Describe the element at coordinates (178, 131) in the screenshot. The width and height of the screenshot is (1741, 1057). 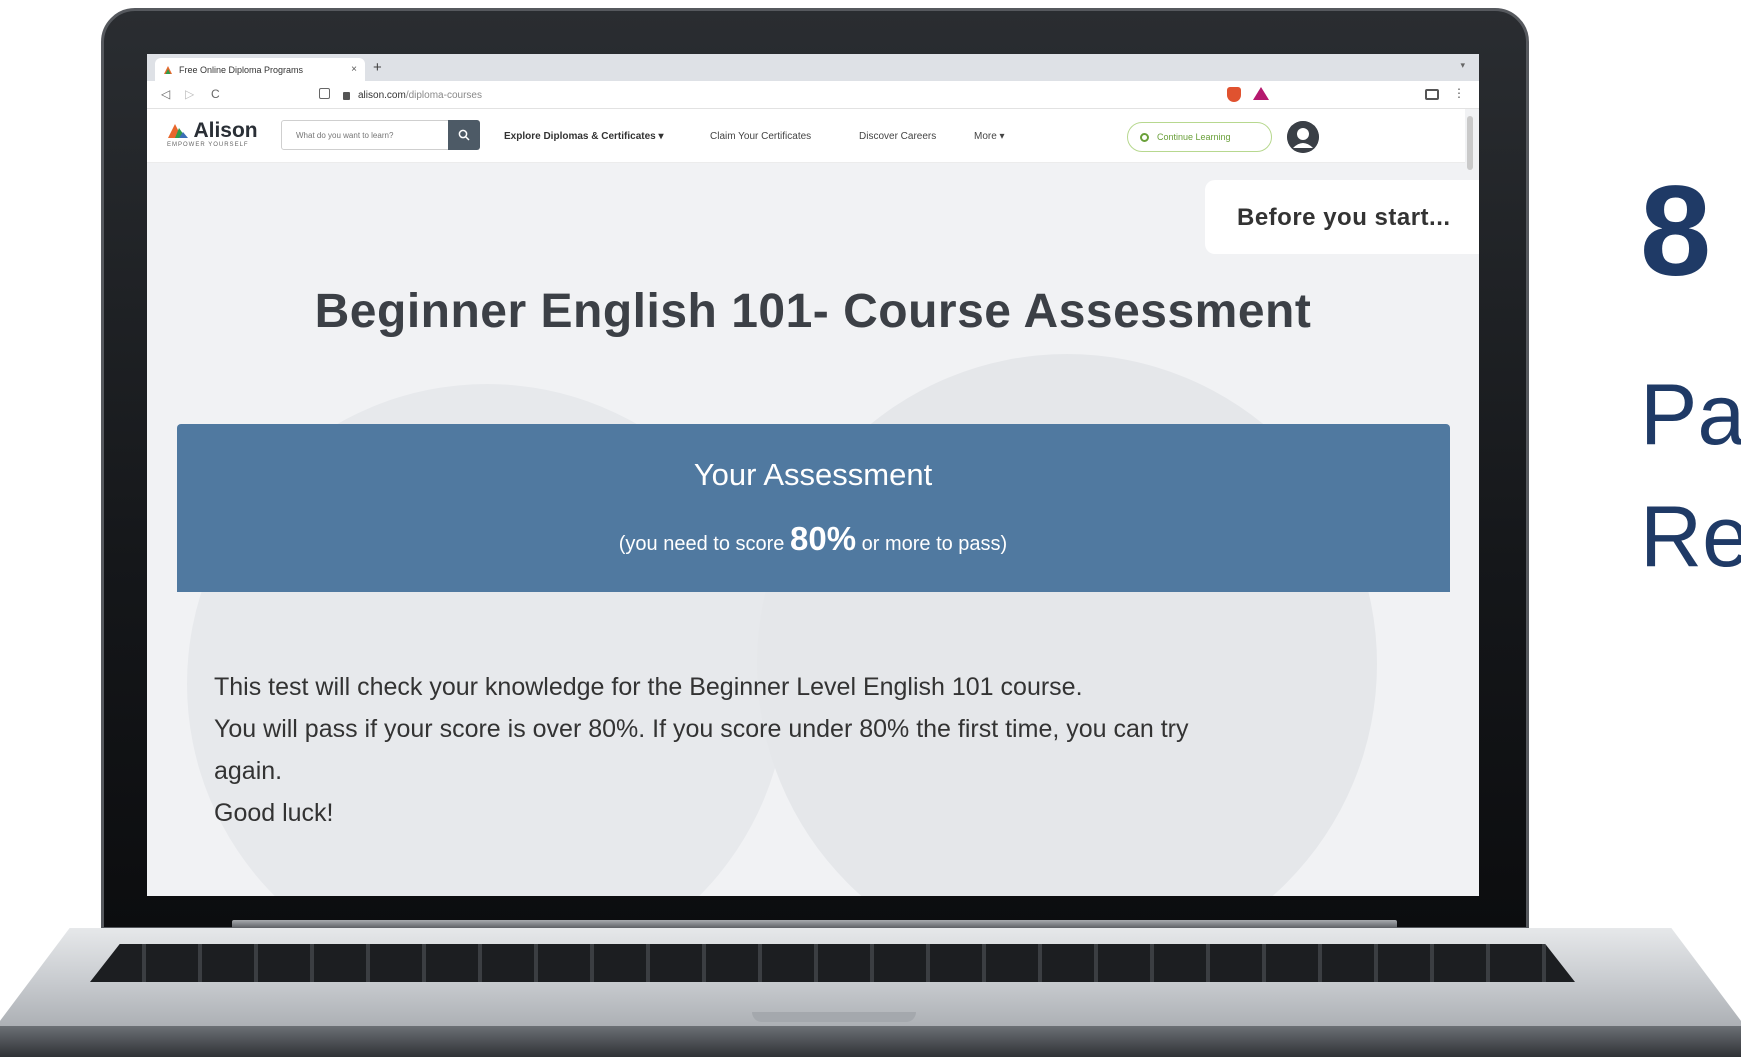
I see `alison-logo-icon` at that location.